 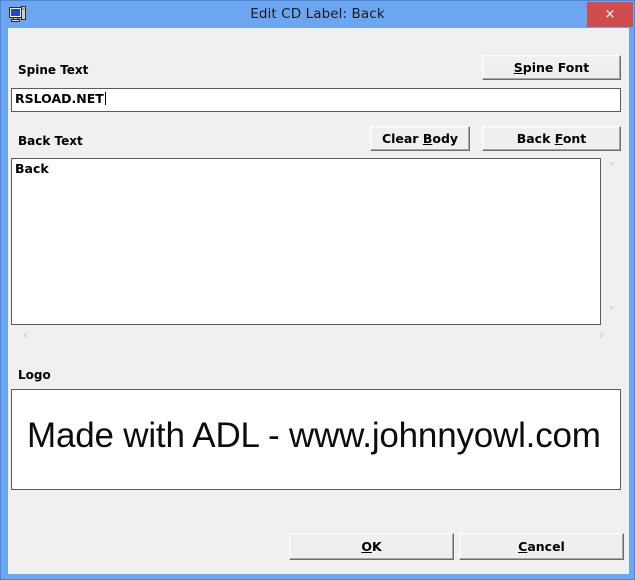 I want to click on text-caret, so click(x=105, y=98).